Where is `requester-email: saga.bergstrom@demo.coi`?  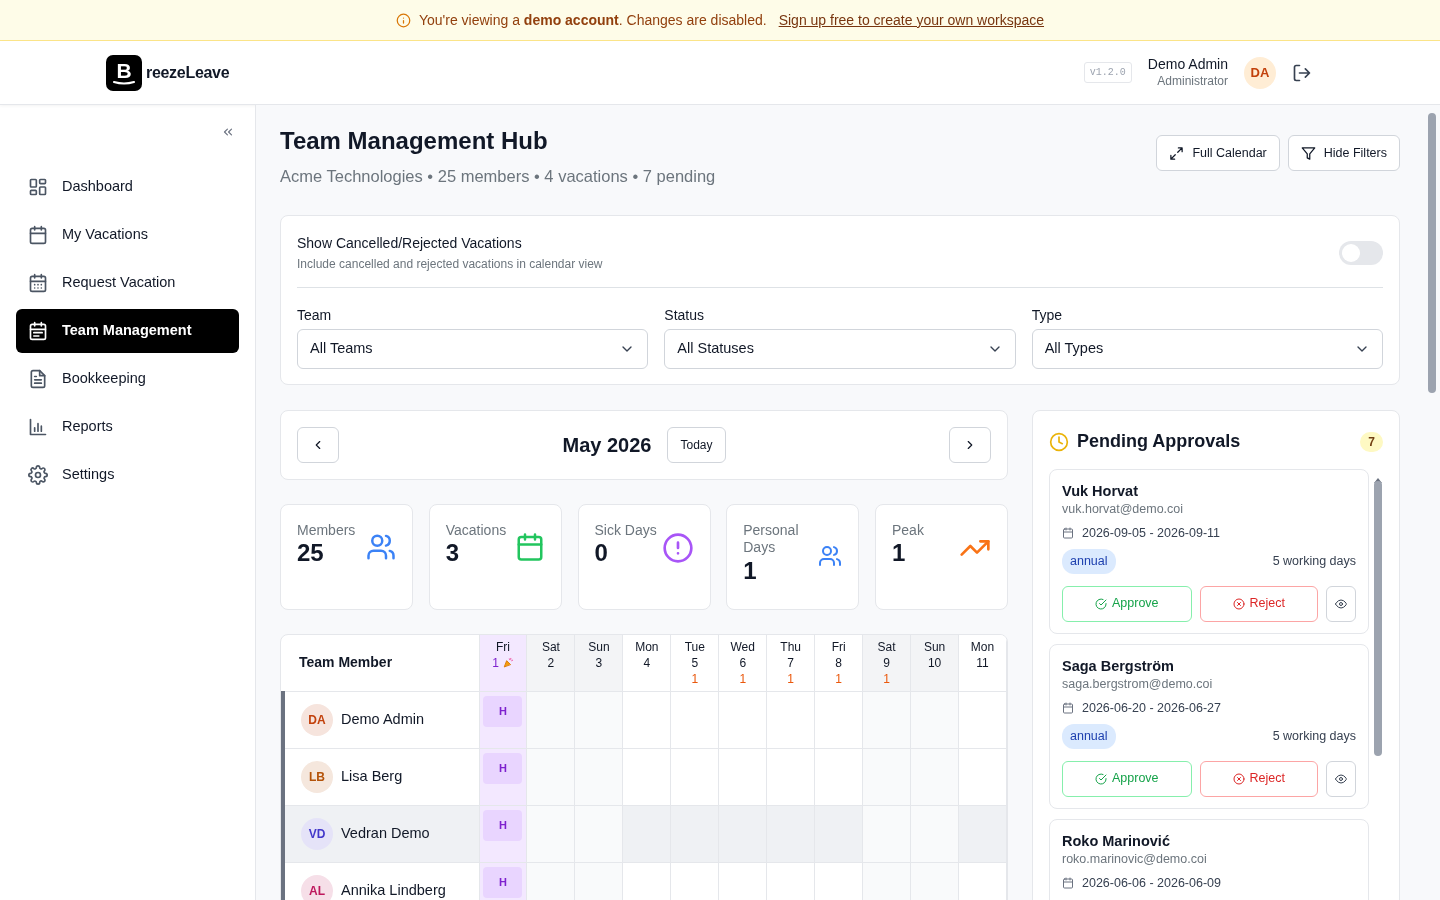 requester-email: saga.bergstrom@demo.coi is located at coordinates (1138, 684).